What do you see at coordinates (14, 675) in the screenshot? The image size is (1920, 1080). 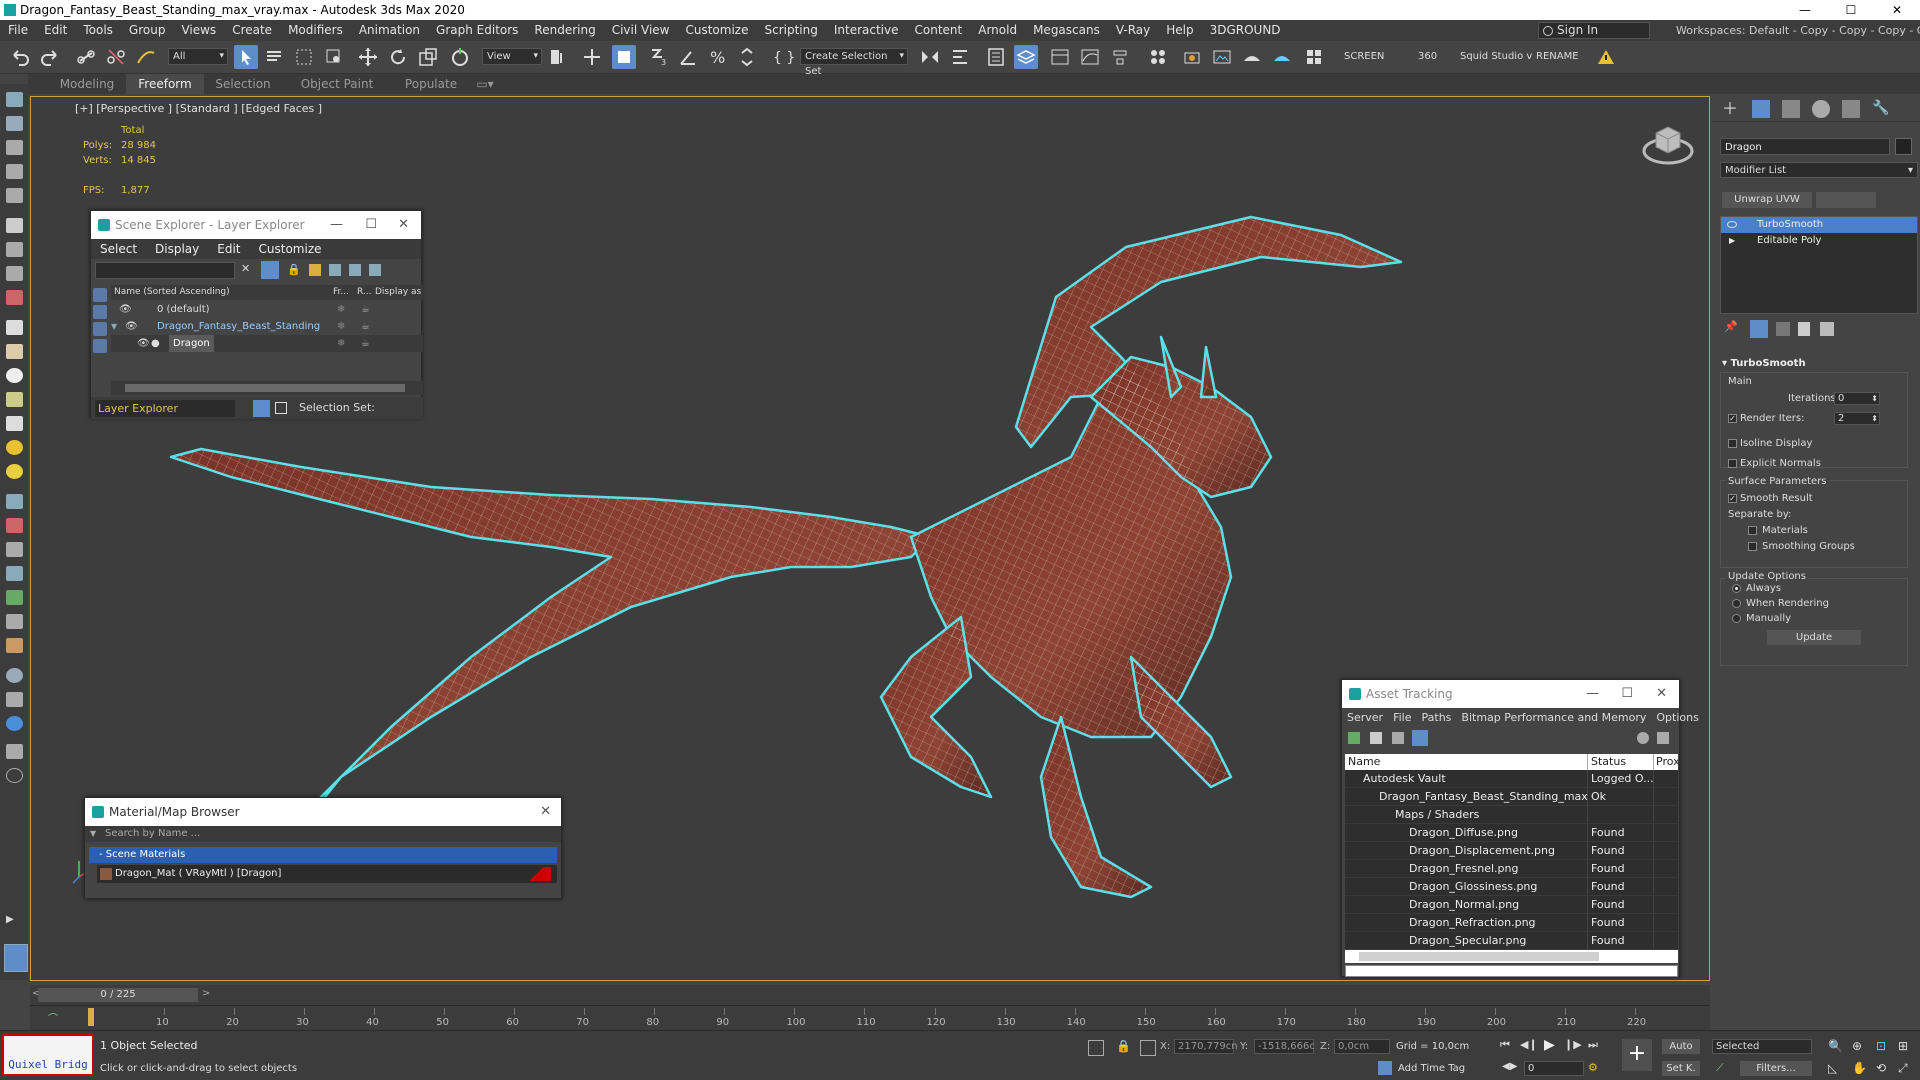 I see `vray-sphere-icon` at bounding box center [14, 675].